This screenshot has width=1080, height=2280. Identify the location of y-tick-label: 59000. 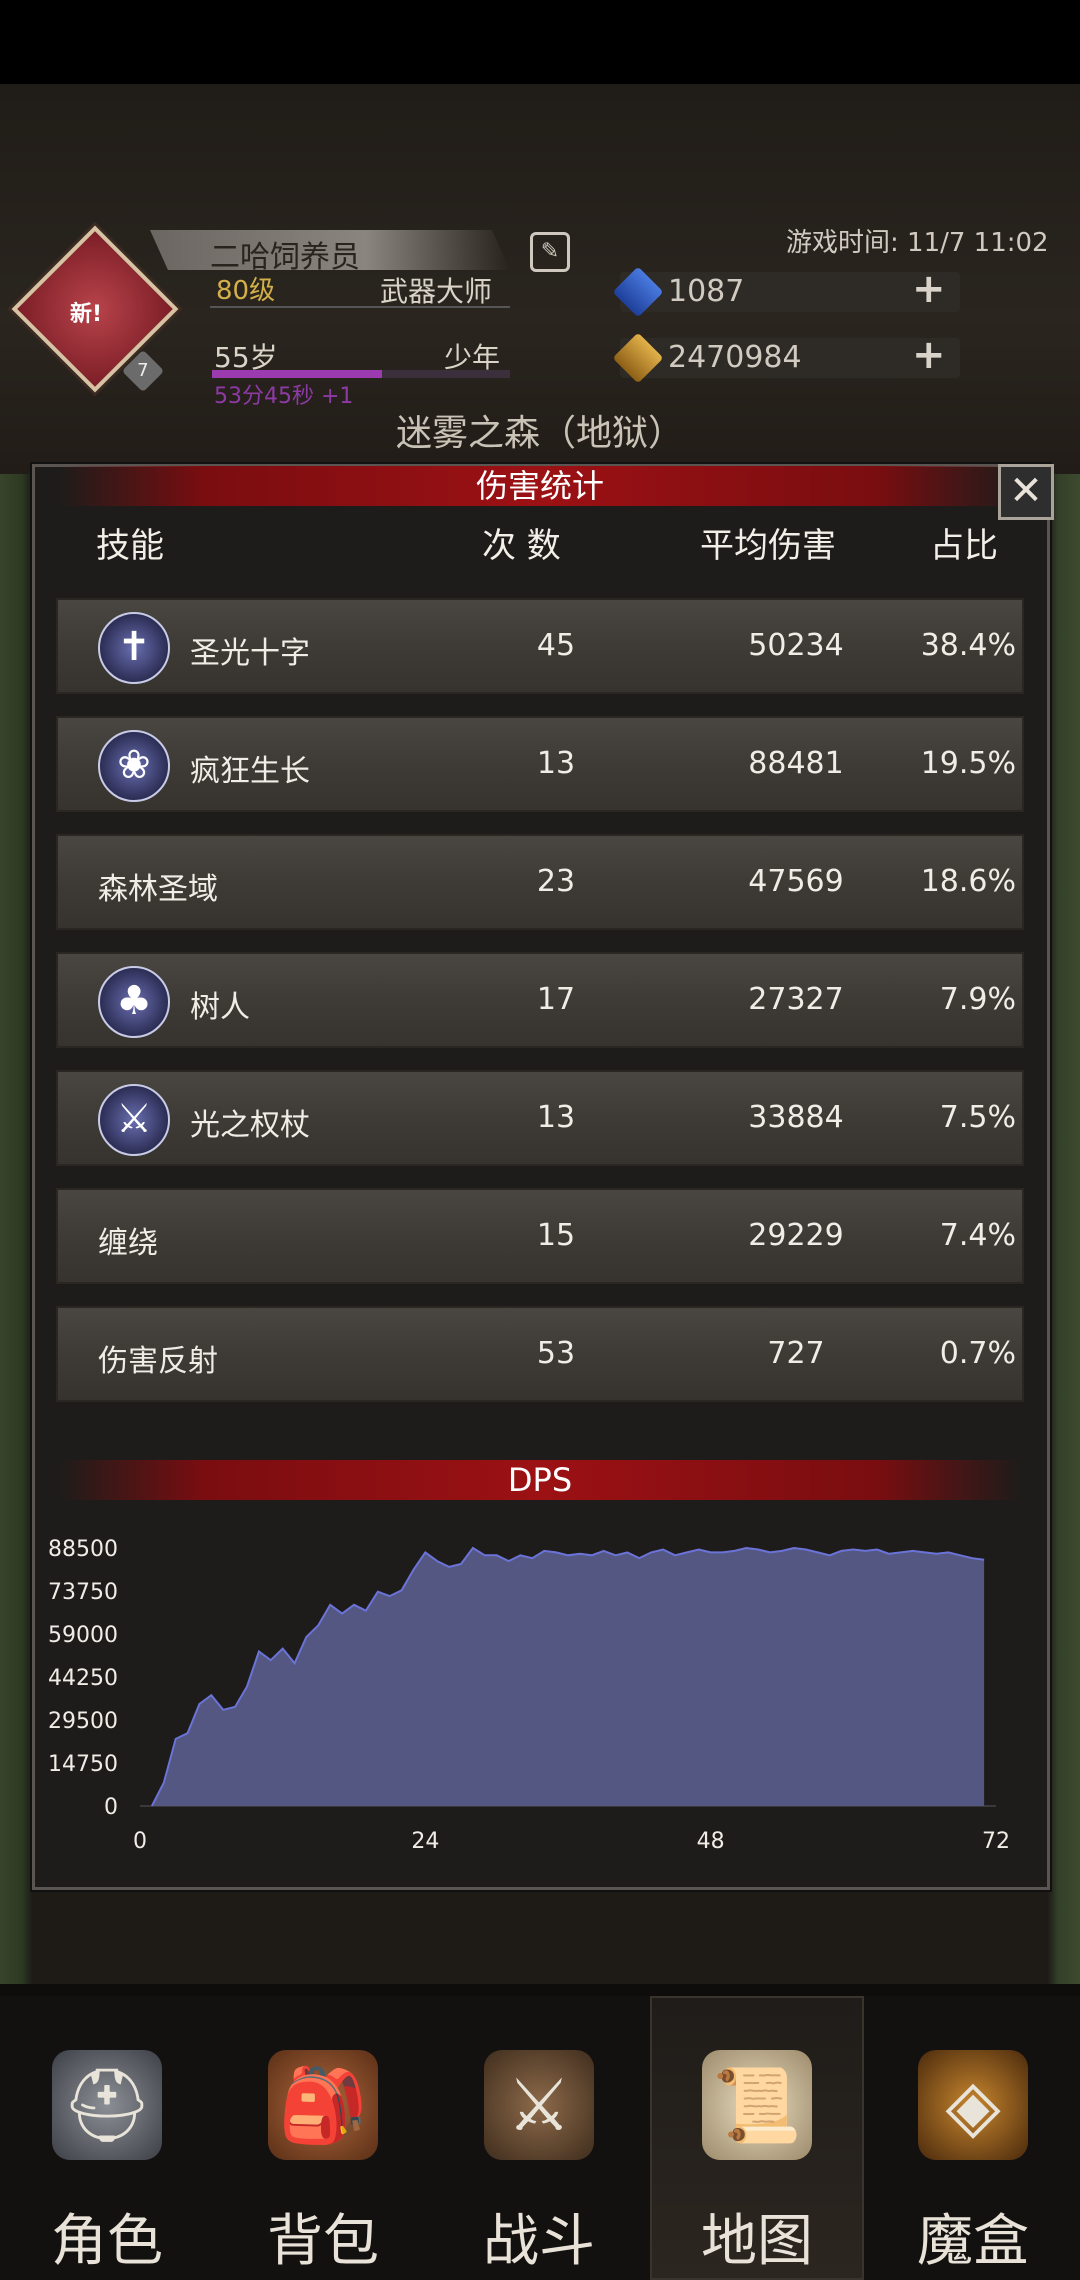
(83, 1635).